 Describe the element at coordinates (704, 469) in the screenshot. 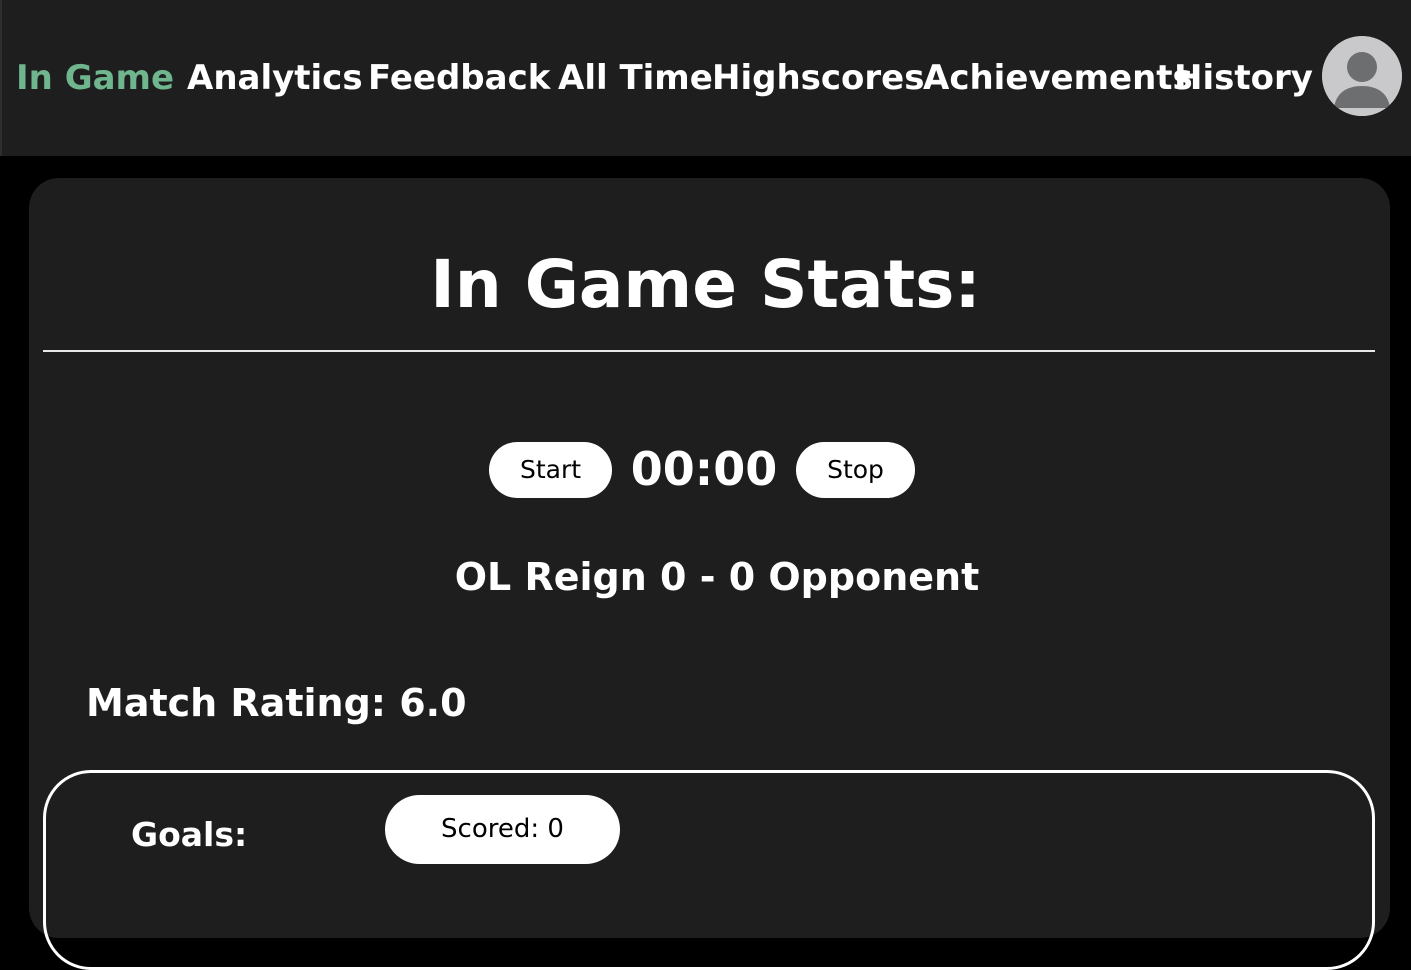

I see `match-timer: 00:00` at that location.